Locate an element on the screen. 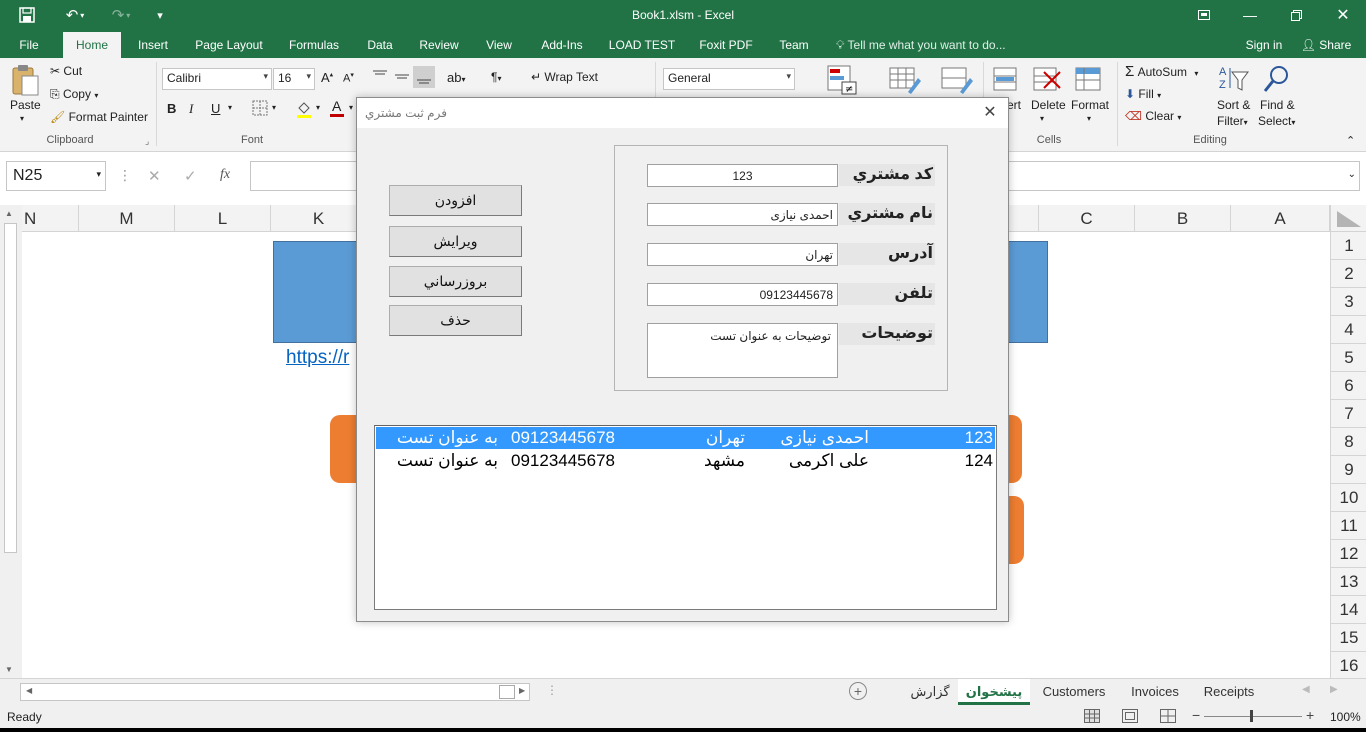  format-button: Format is located at coordinates (1090, 105).